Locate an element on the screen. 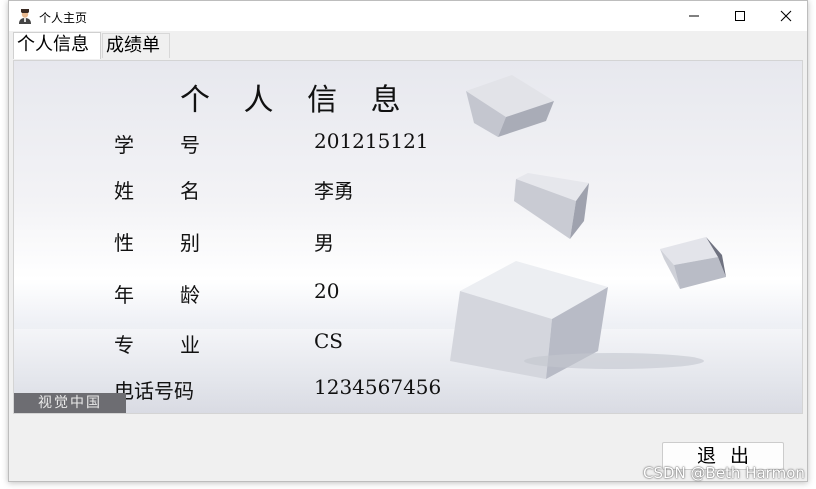  minimize-icon is located at coordinates (694, 16).